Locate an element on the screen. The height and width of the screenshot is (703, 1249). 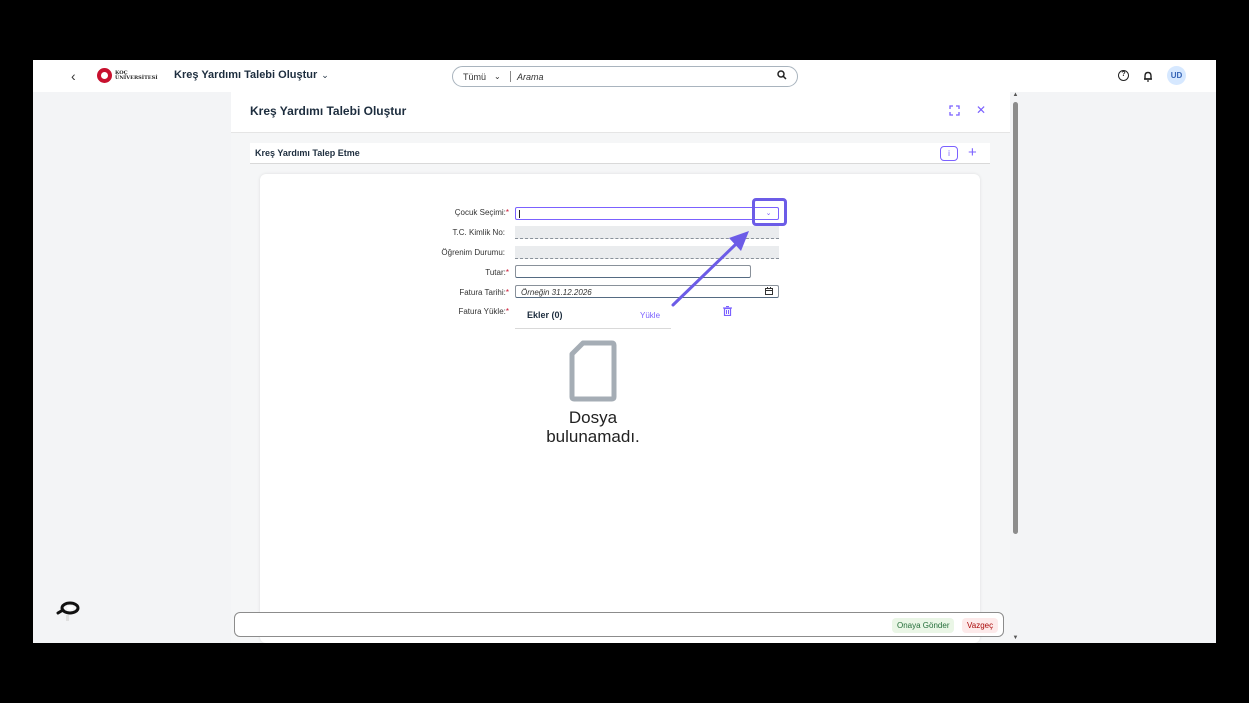
upload-button: Yükle is located at coordinates (650, 315).